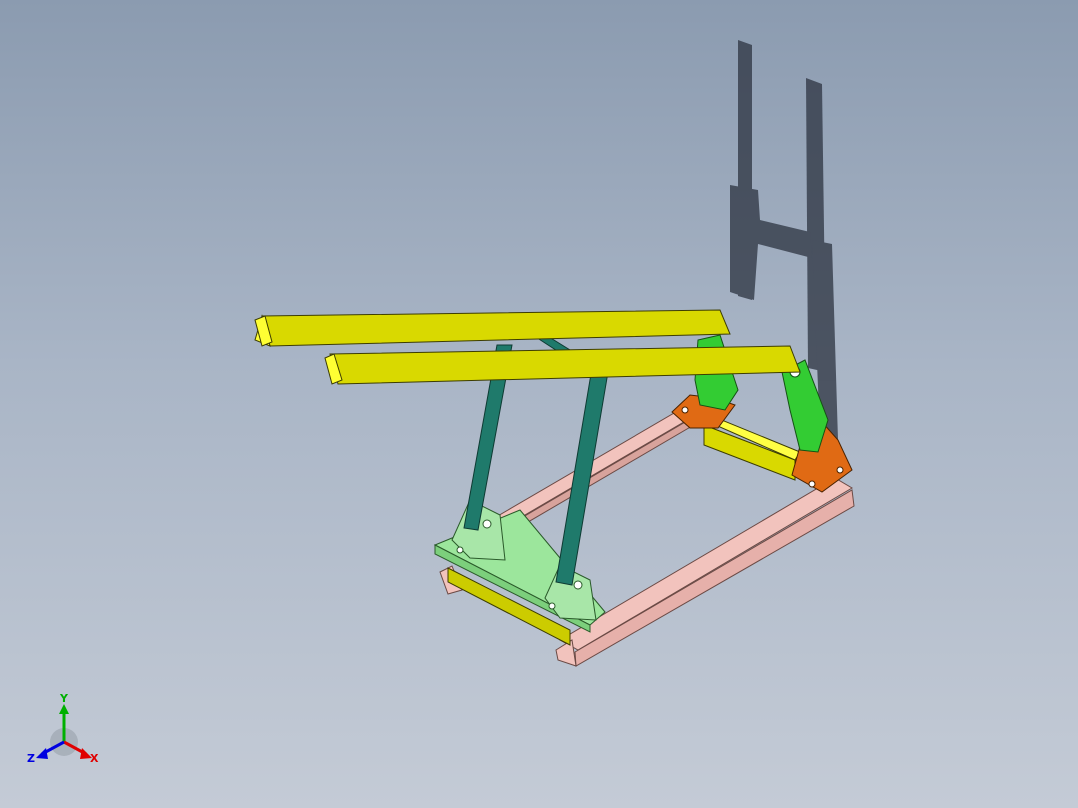  What do you see at coordinates (42, 753) in the screenshot?
I see `z-axis-arrow` at bounding box center [42, 753].